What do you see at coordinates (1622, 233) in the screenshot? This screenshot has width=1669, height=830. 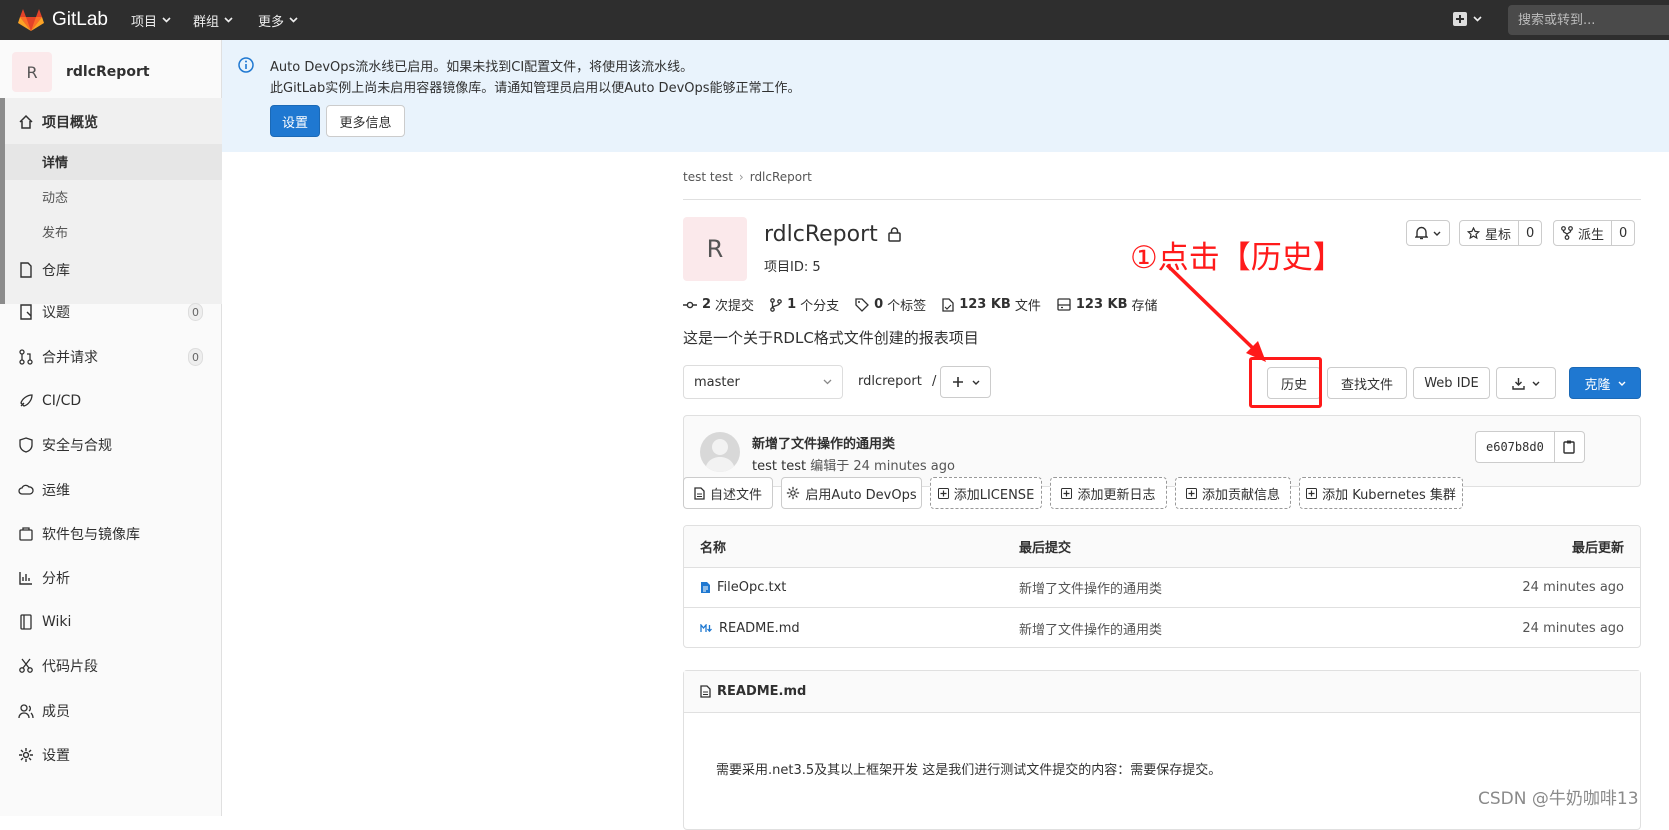 I see `fork-count: 0` at bounding box center [1622, 233].